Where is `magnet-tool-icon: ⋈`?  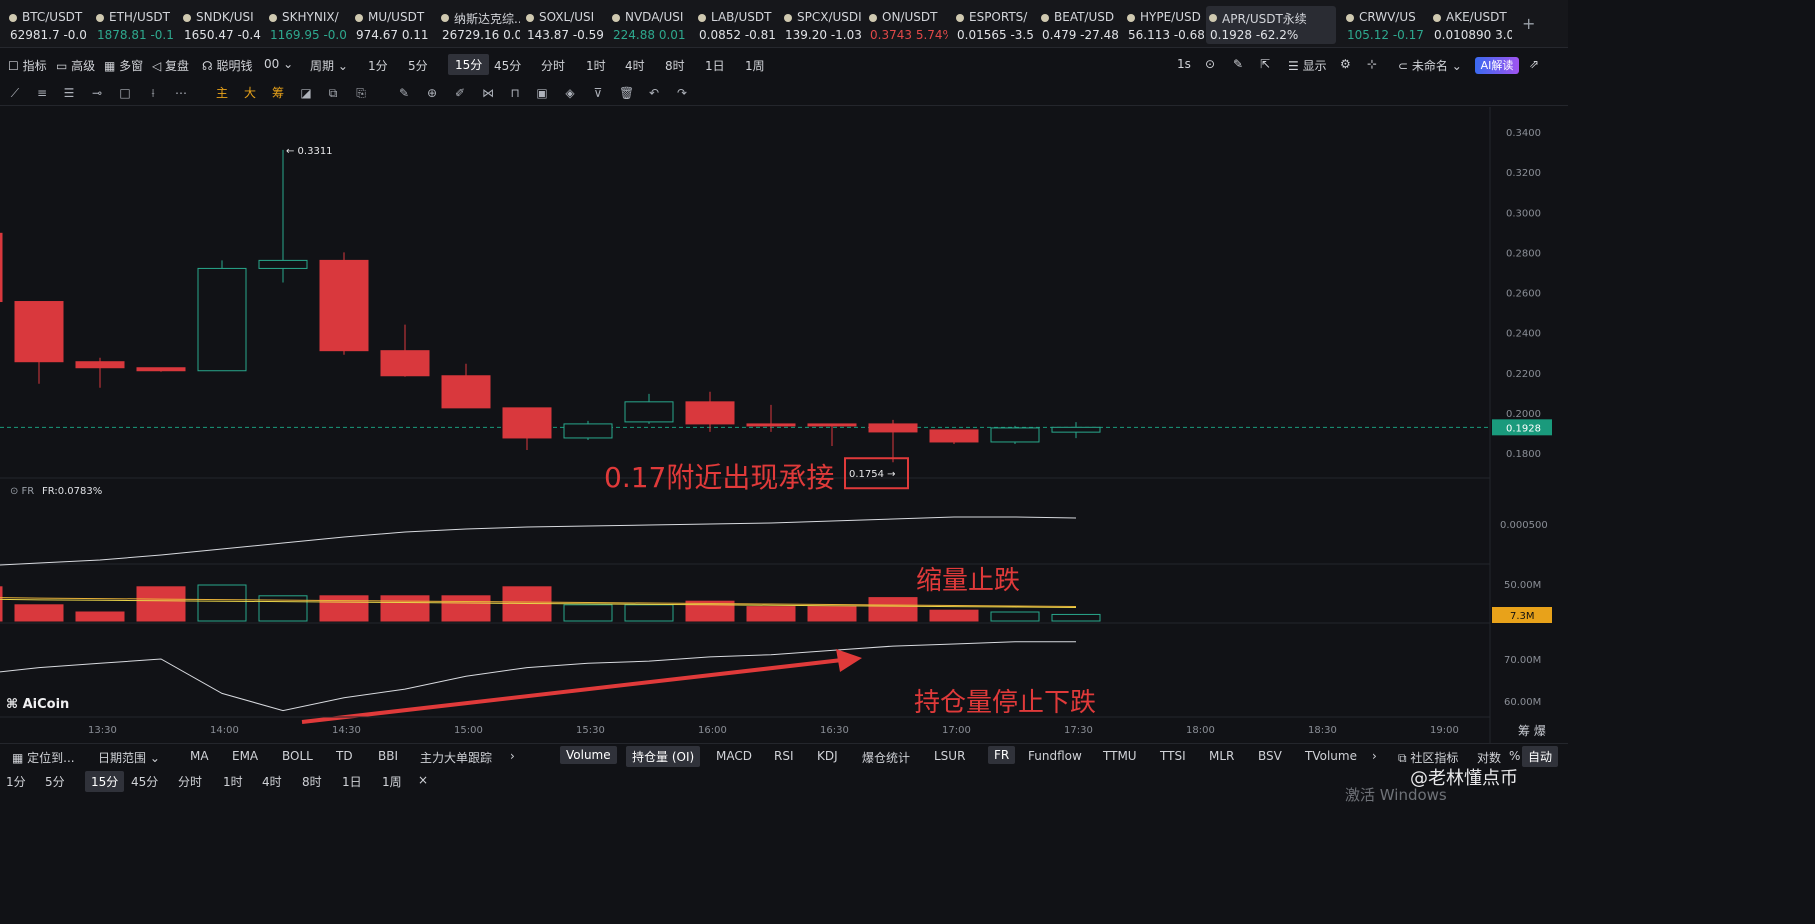
magnet-tool-icon: ⋈ is located at coordinates (488, 93).